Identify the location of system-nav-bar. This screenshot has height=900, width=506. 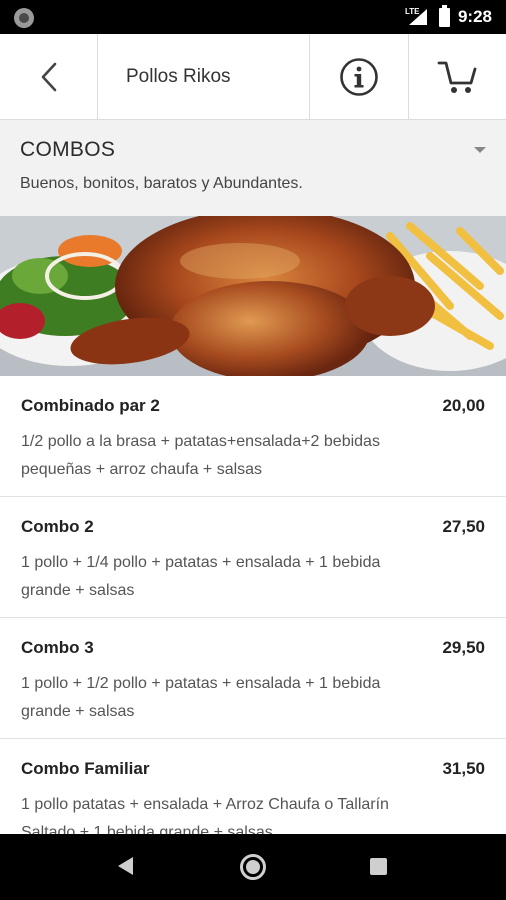
(253, 867).